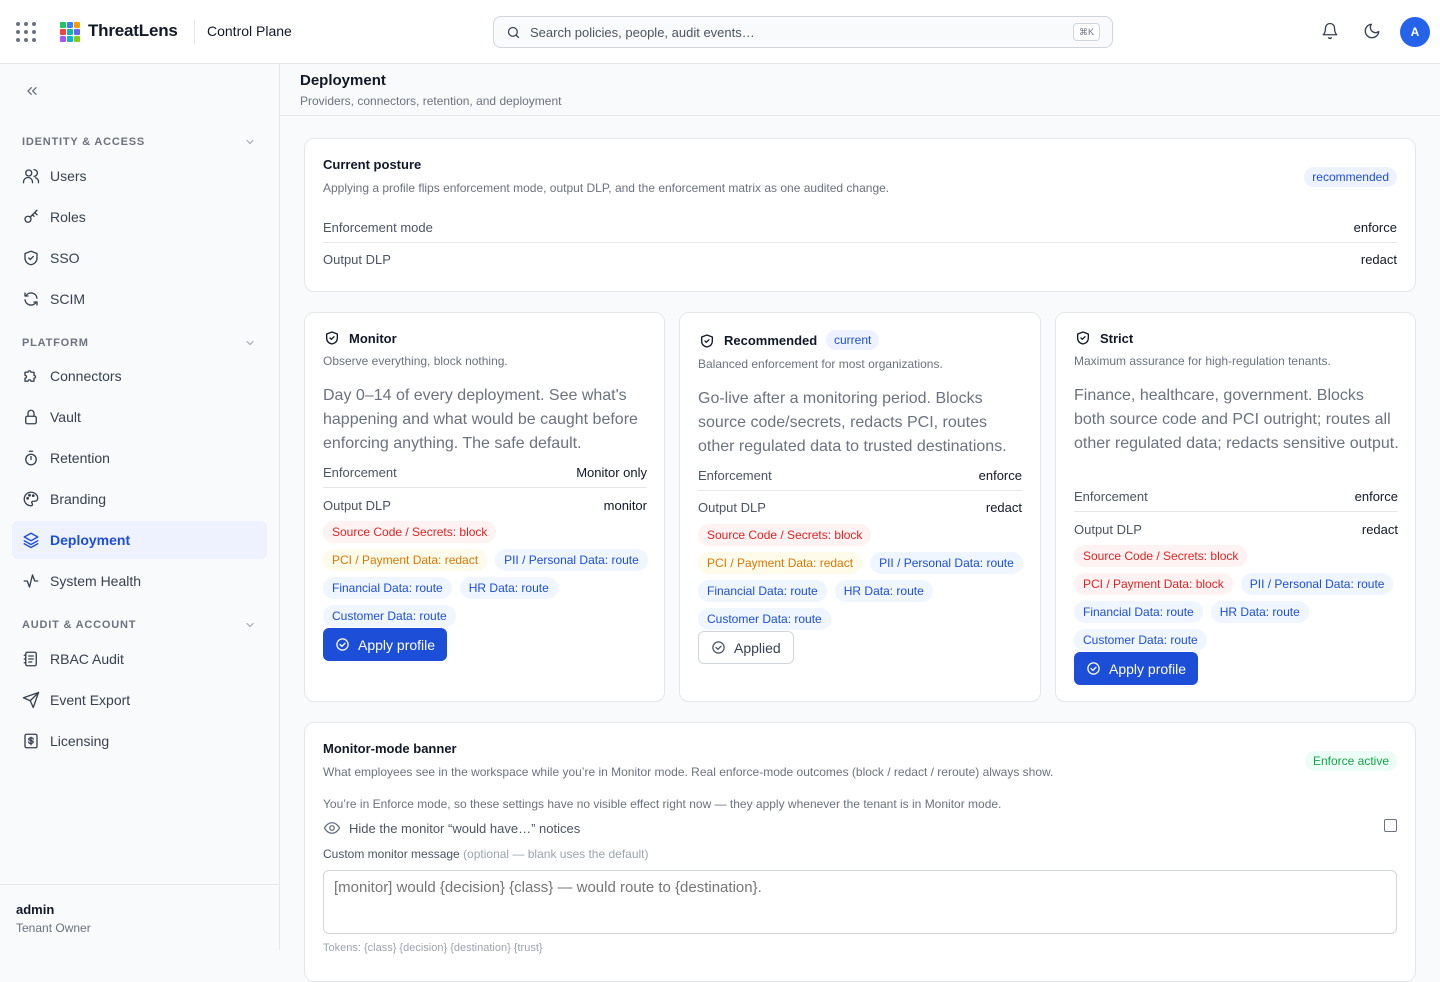 The width and height of the screenshot is (1440, 982). Describe the element at coordinates (139, 741) in the screenshot. I see `sidebar-item-licensing: Licensing` at that location.